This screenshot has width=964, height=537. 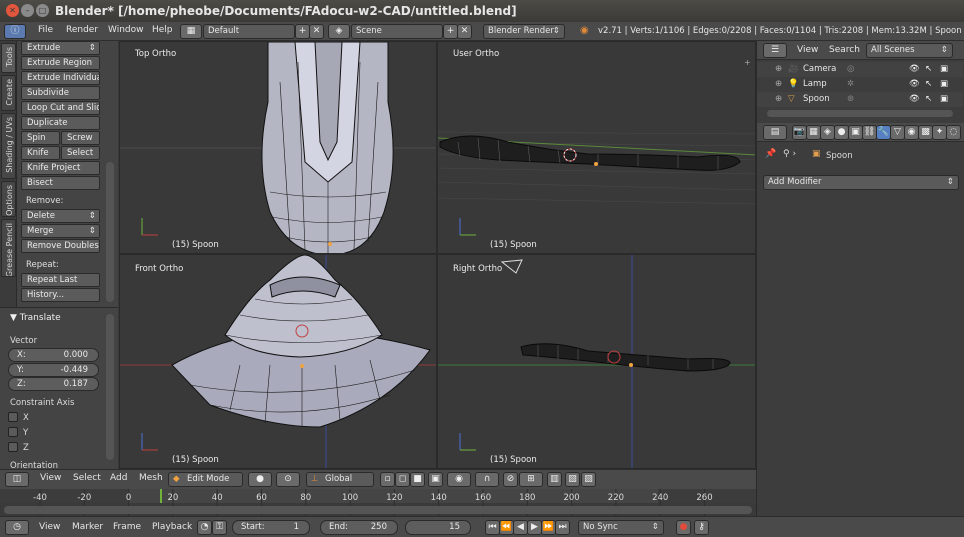 What do you see at coordinates (288, 479) in the screenshot?
I see `pivot-point-icon: ⊙` at bounding box center [288, 479].